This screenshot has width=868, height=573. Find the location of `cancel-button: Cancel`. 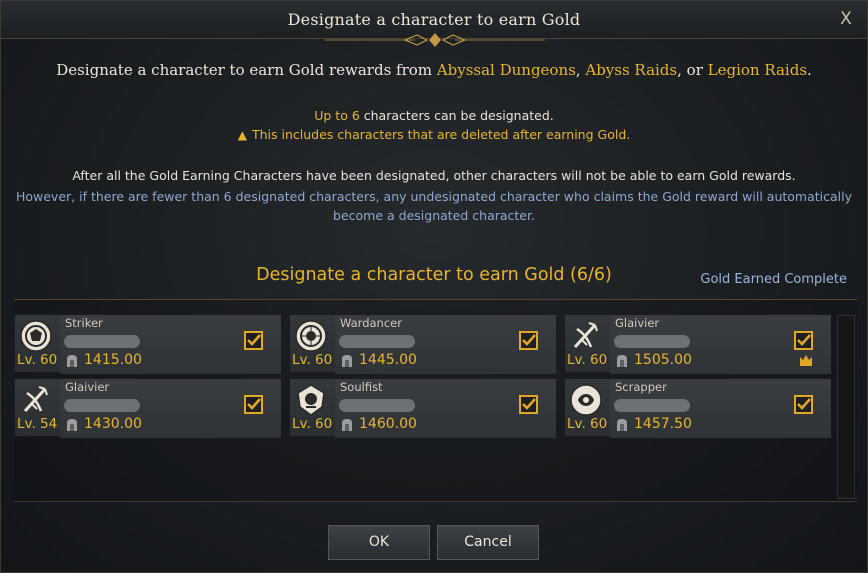

cancel-button: Cancel is located at coordinates (488, 542).